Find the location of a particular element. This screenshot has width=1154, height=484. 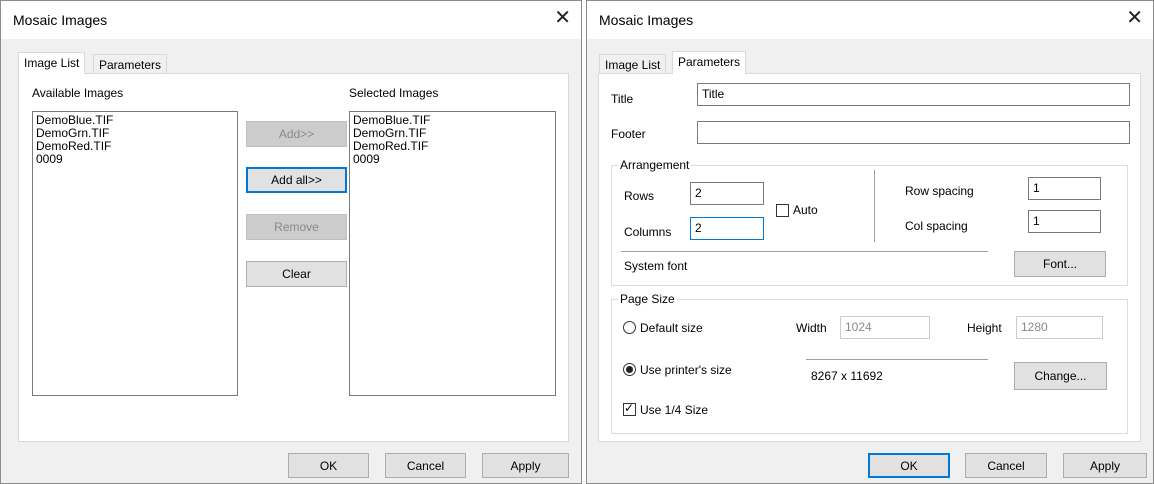

auto-checkbox is located at coordinates (782, 210).